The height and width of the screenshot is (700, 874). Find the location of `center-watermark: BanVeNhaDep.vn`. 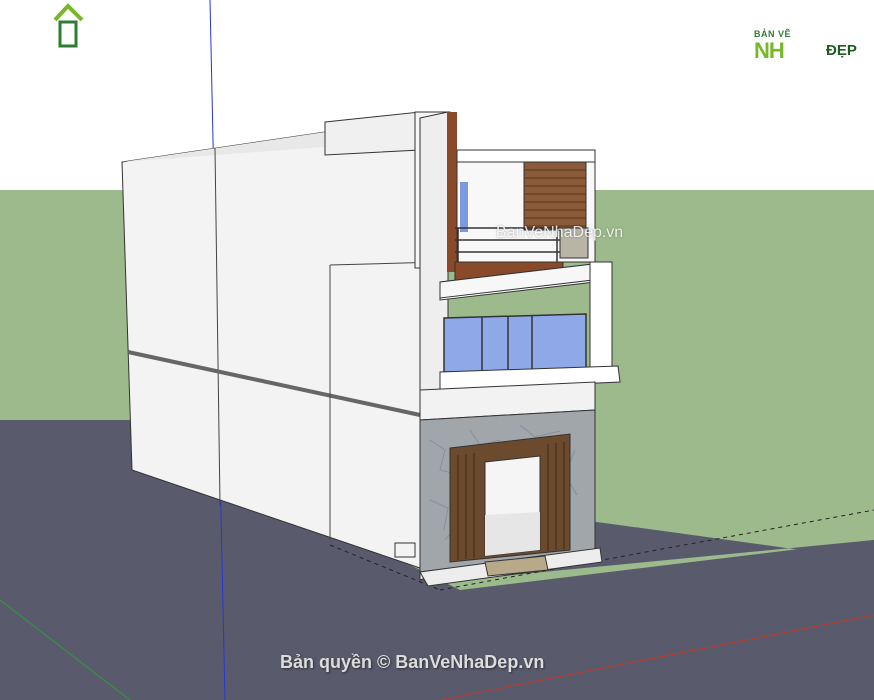

center-watermark: BanVeNhaDep.vn is located at coordinates (560, 232).